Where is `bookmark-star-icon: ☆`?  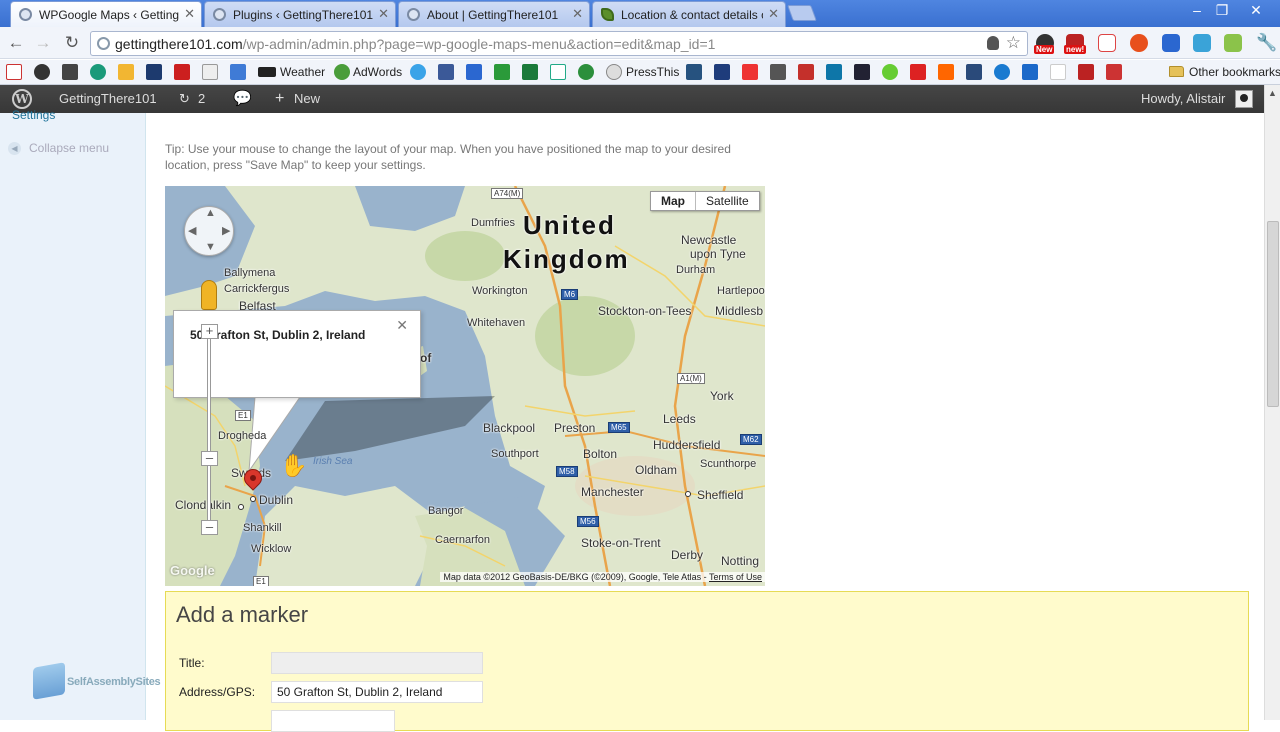 bookmark-star-icon: ☆ is located at coordinates (1013, 43).